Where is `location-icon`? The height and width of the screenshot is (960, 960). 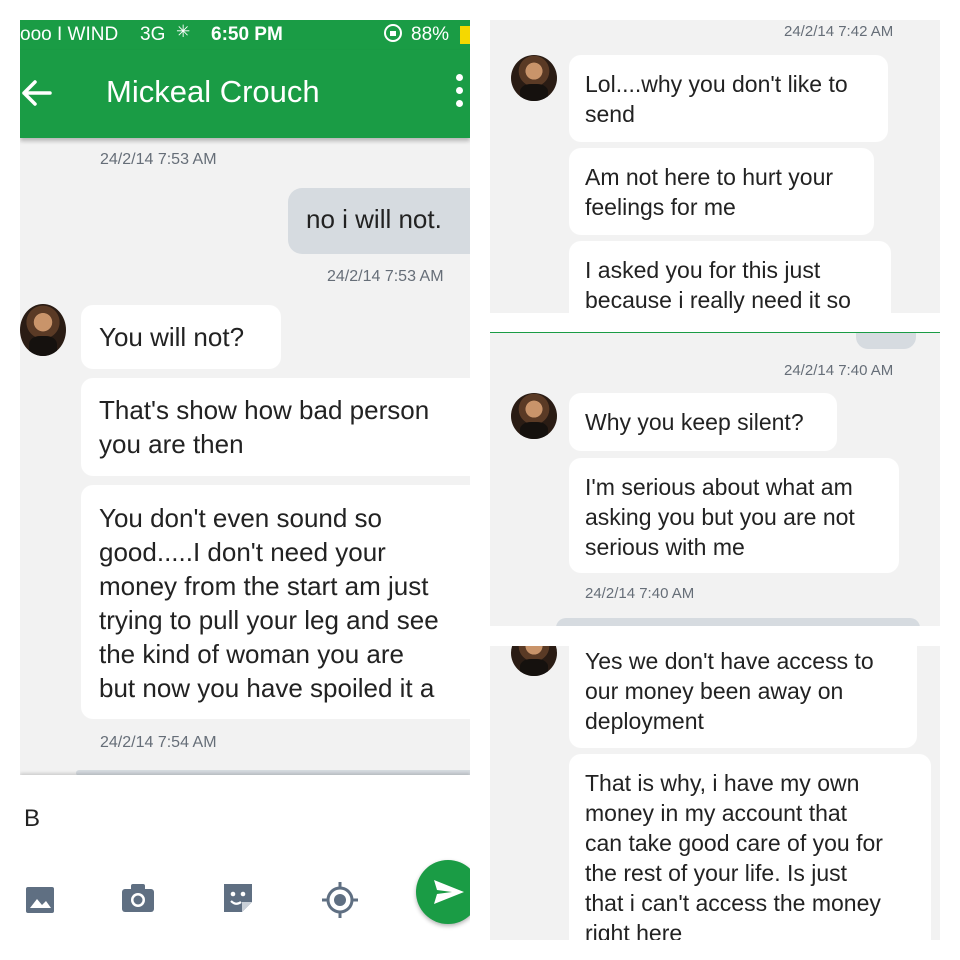
location-icon is located at coordinates (340, 900).